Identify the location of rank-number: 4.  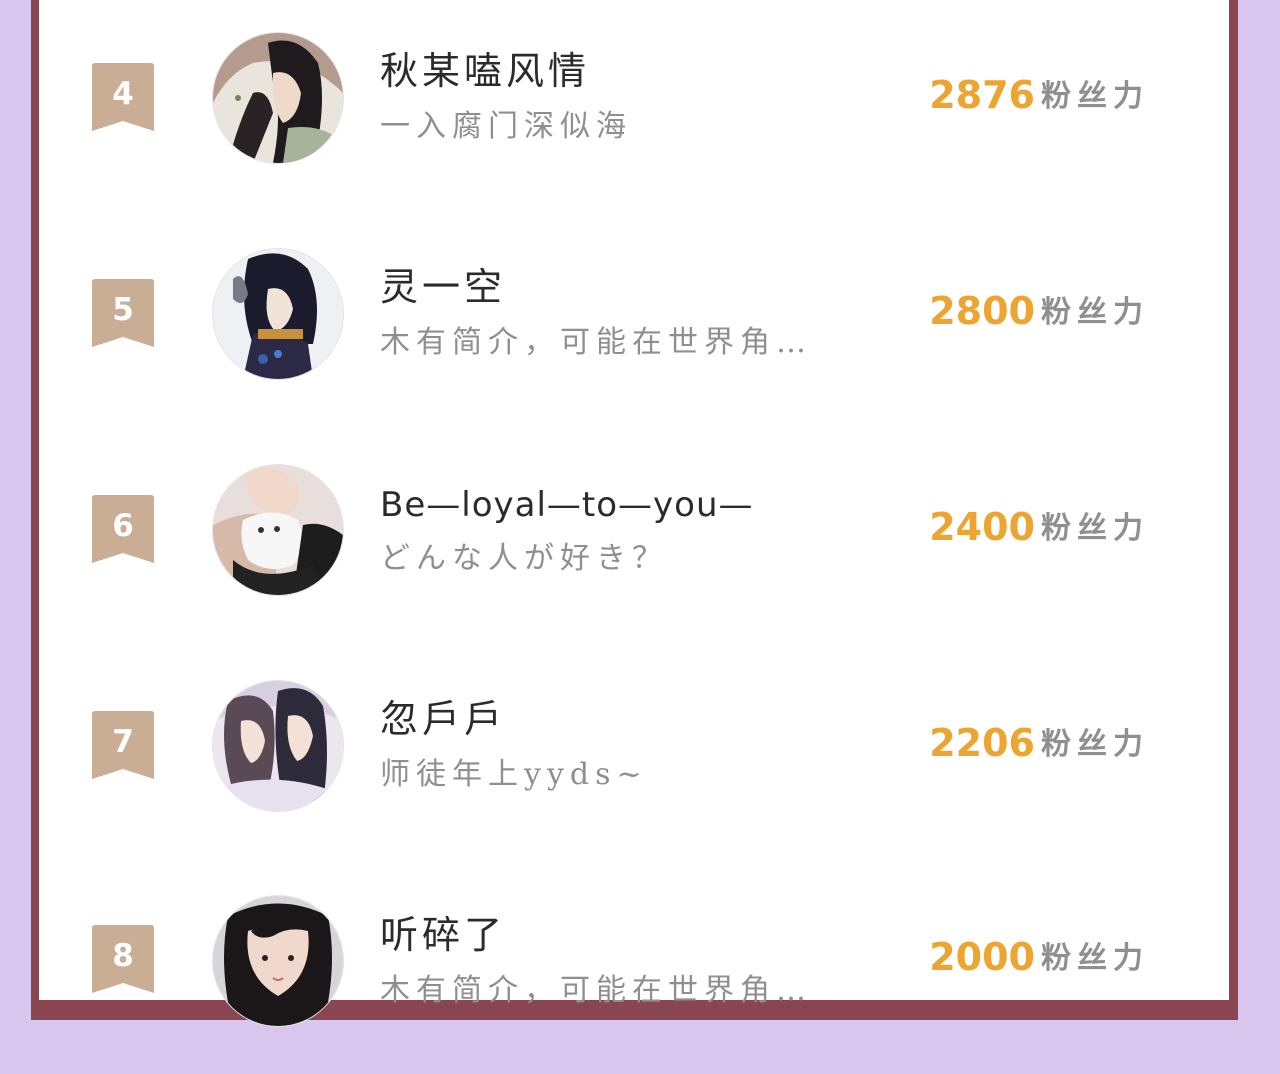
(123, 94).